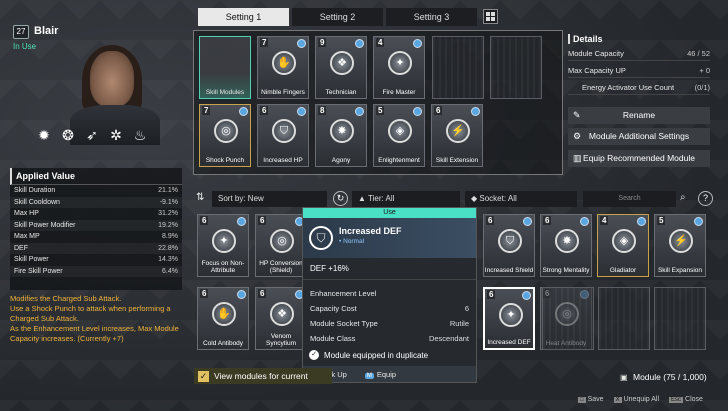 This screenshot has height=411, width=728. What do you see at coordinates (431, 17) in the screenshot?
I see `tab-setting-3: Setting 3` at bounding box center [431, 17].